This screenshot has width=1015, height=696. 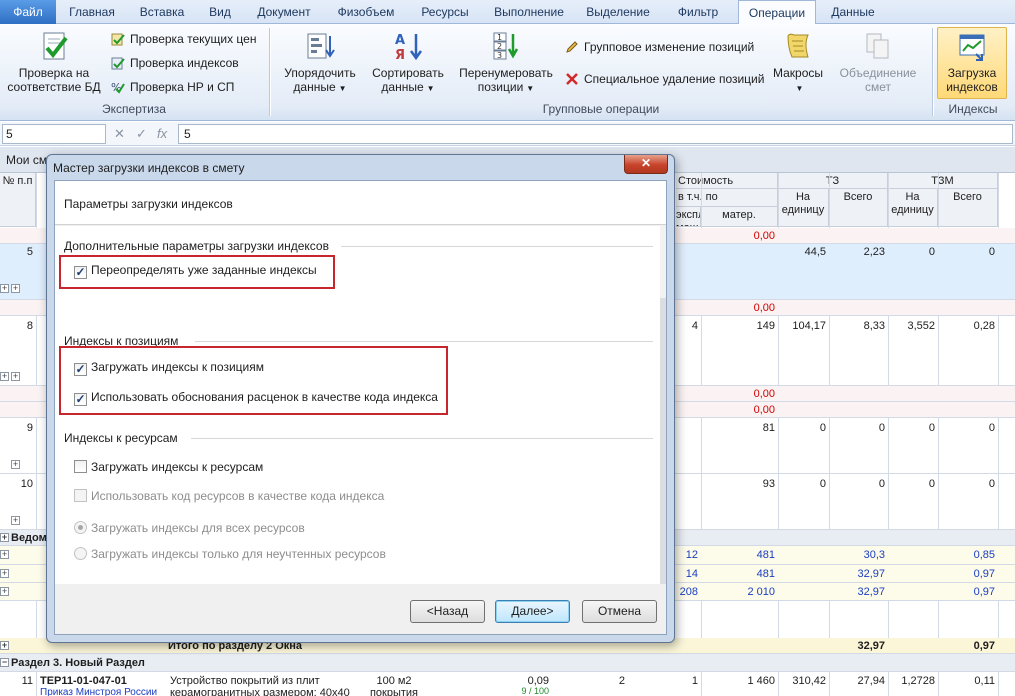 What do you see at coordinates (28, 12) in the screenshot?
I see `tab-file: Файл` at bounding box center [28, 12].